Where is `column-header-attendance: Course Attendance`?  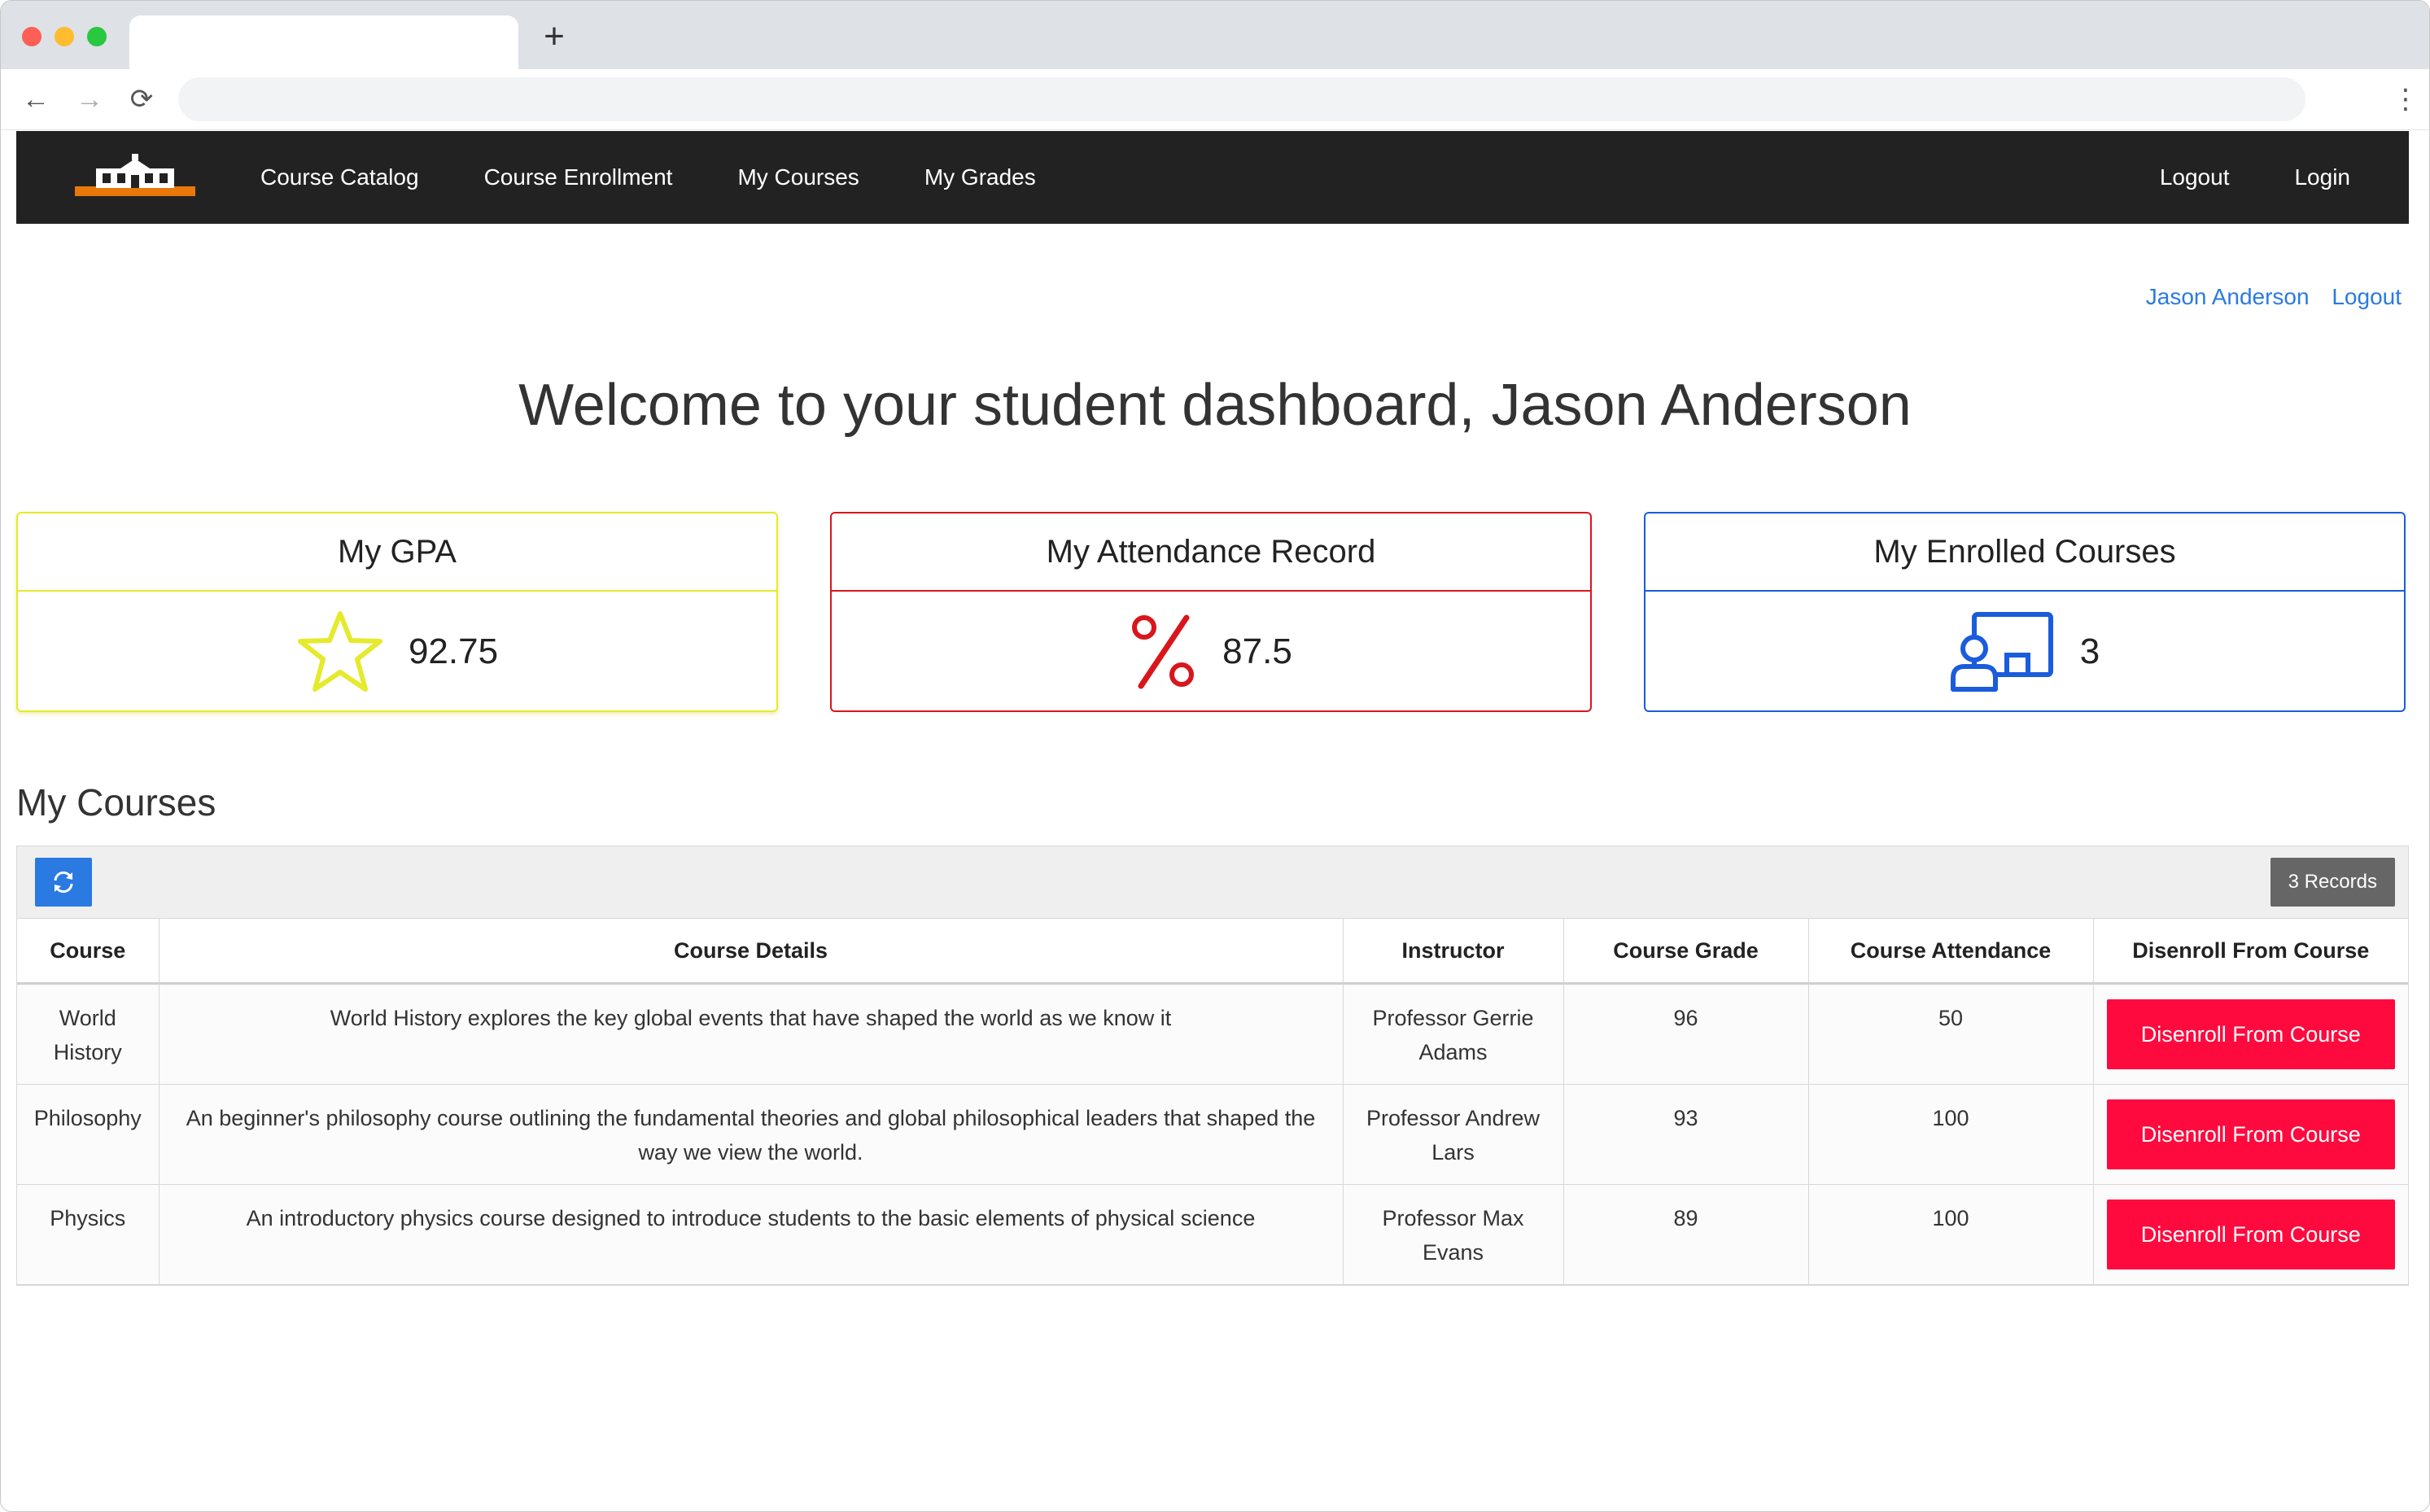
column-header-attendance: Course Attendance is located at coordinates (1951, 952).